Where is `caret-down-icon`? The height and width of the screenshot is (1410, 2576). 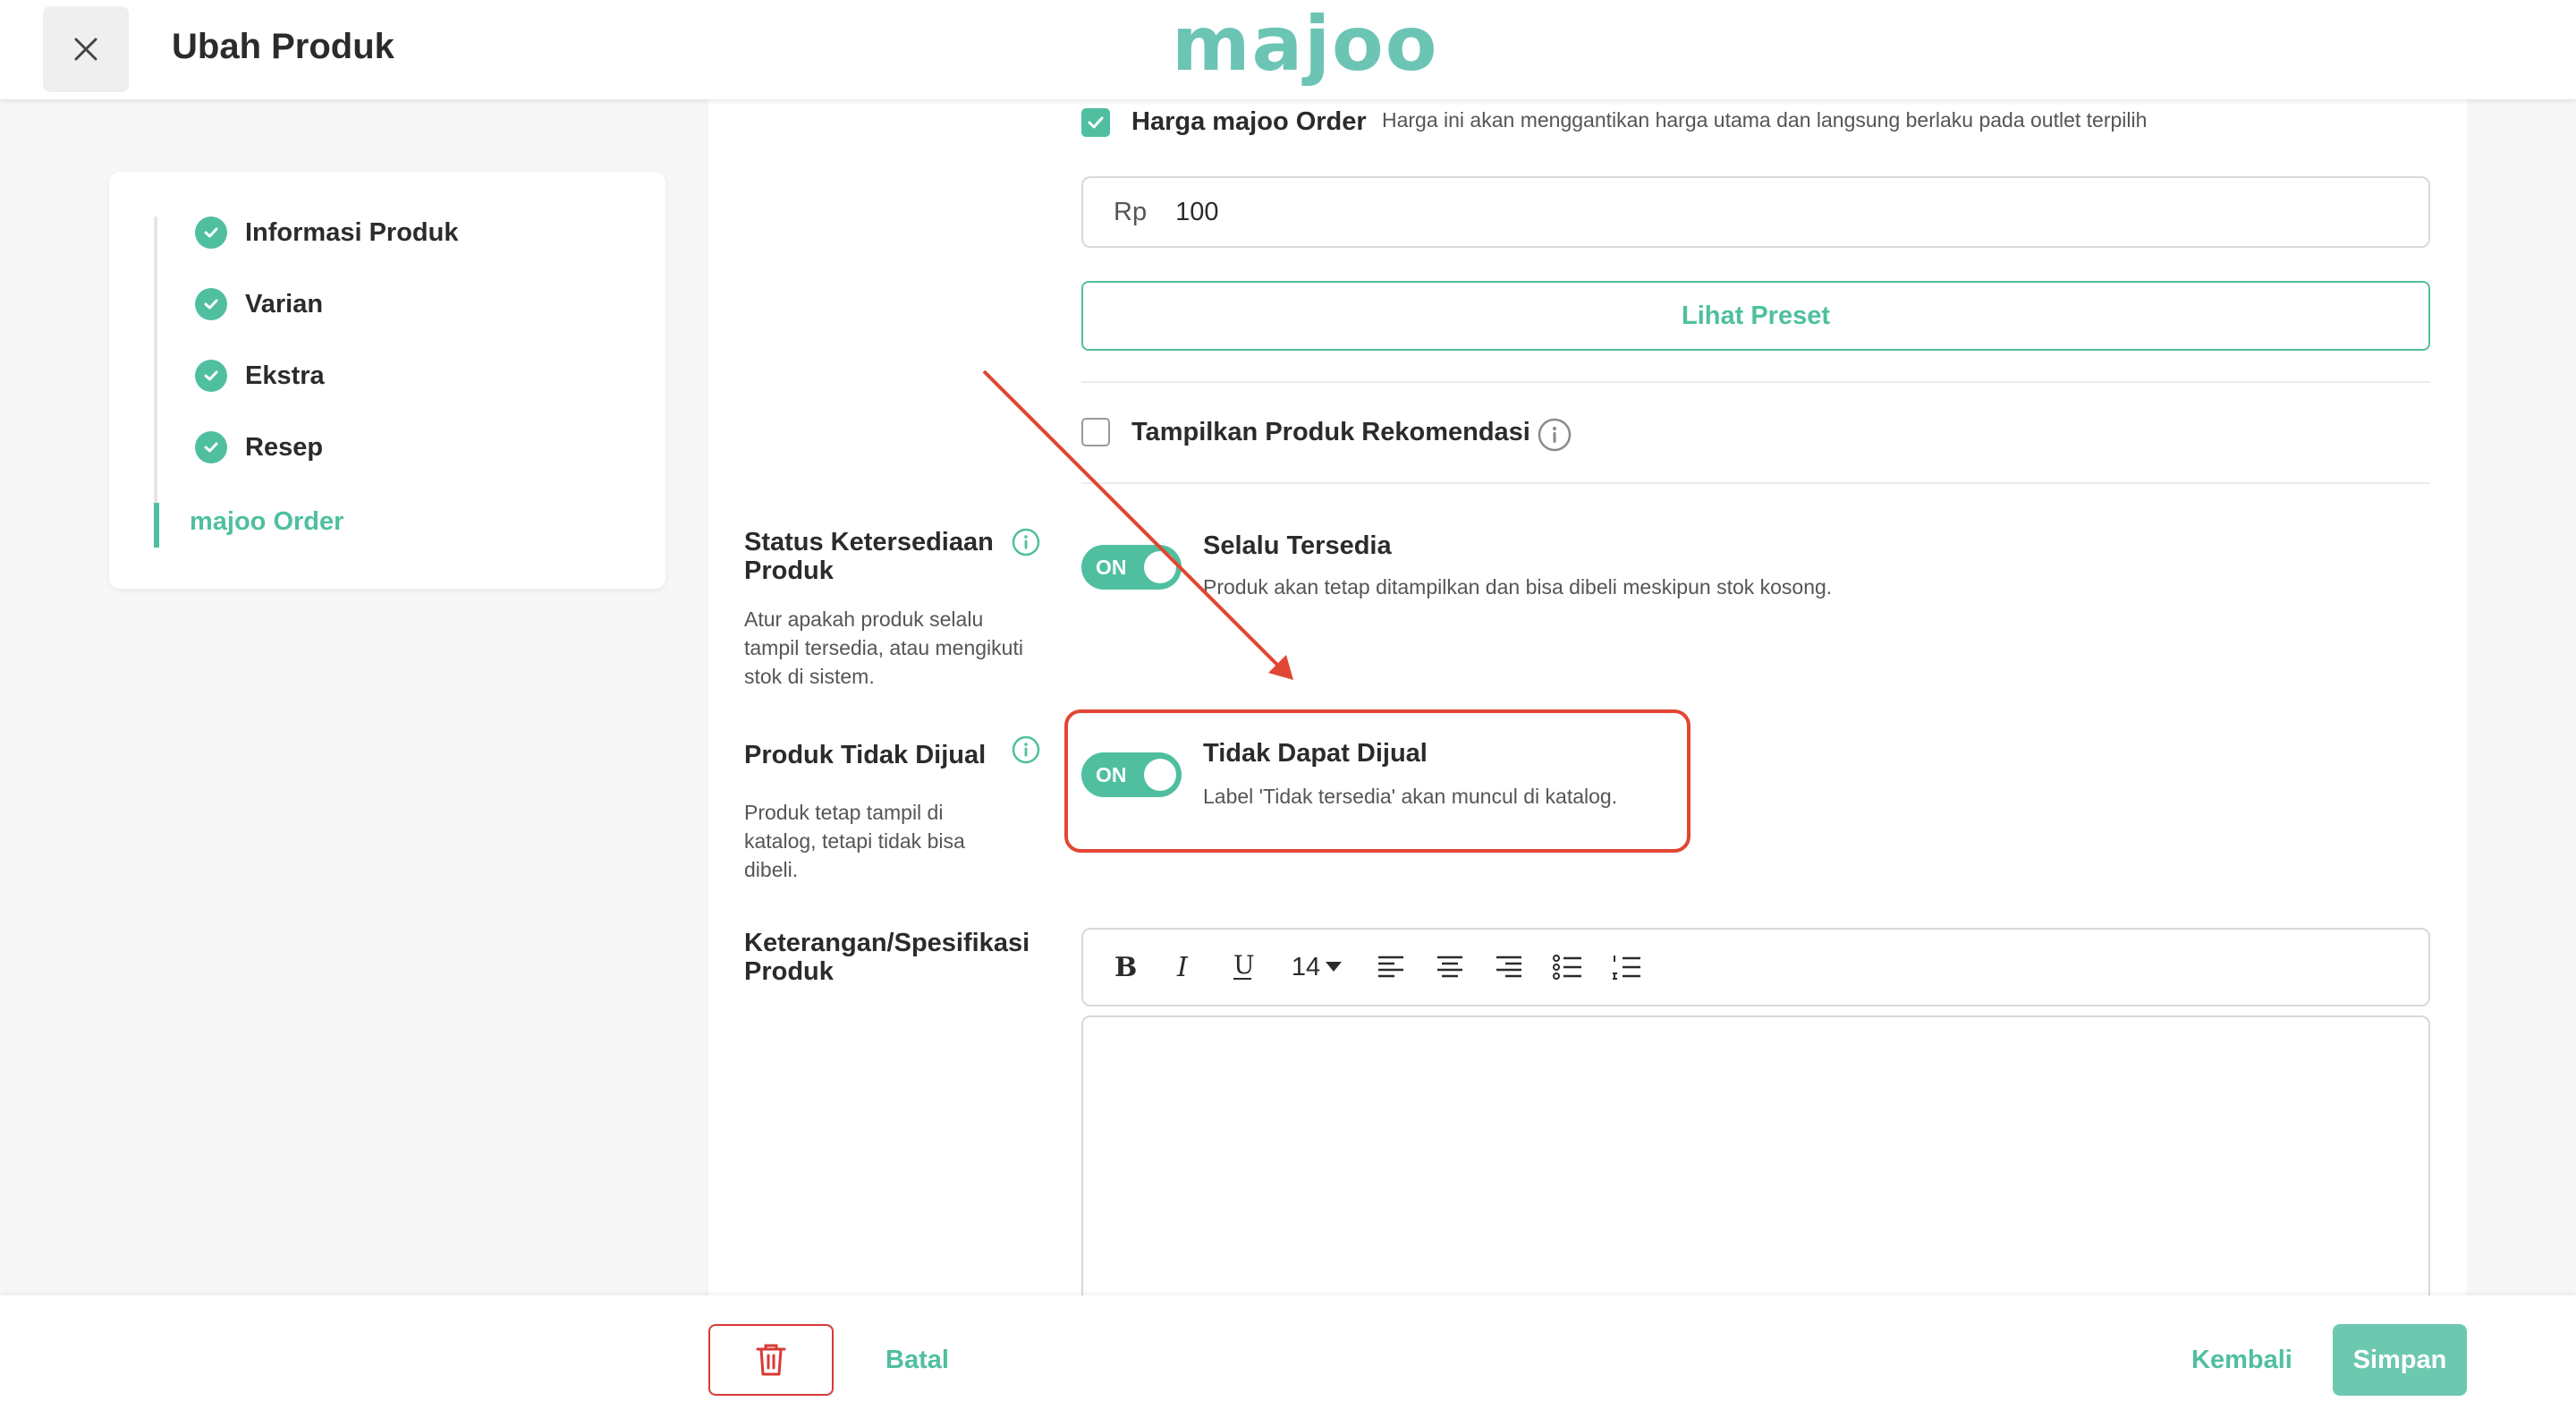 caret-down-icon is located at coordinates (1334, 967).